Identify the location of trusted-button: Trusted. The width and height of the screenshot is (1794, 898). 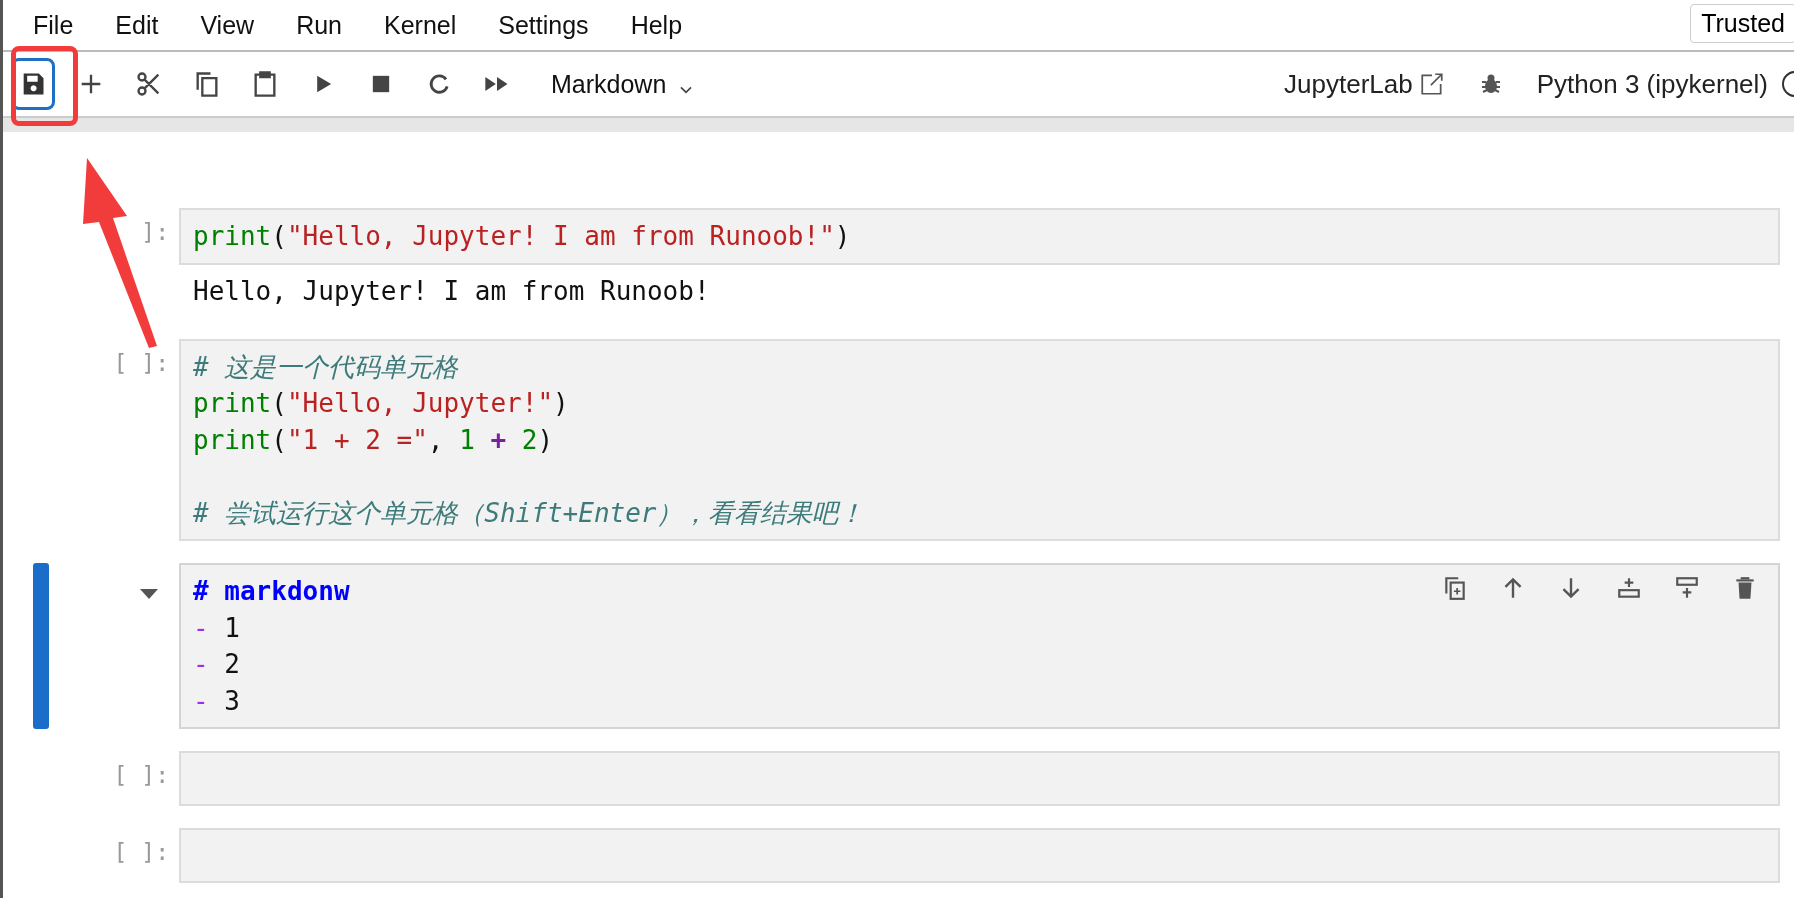
(1742, 23).